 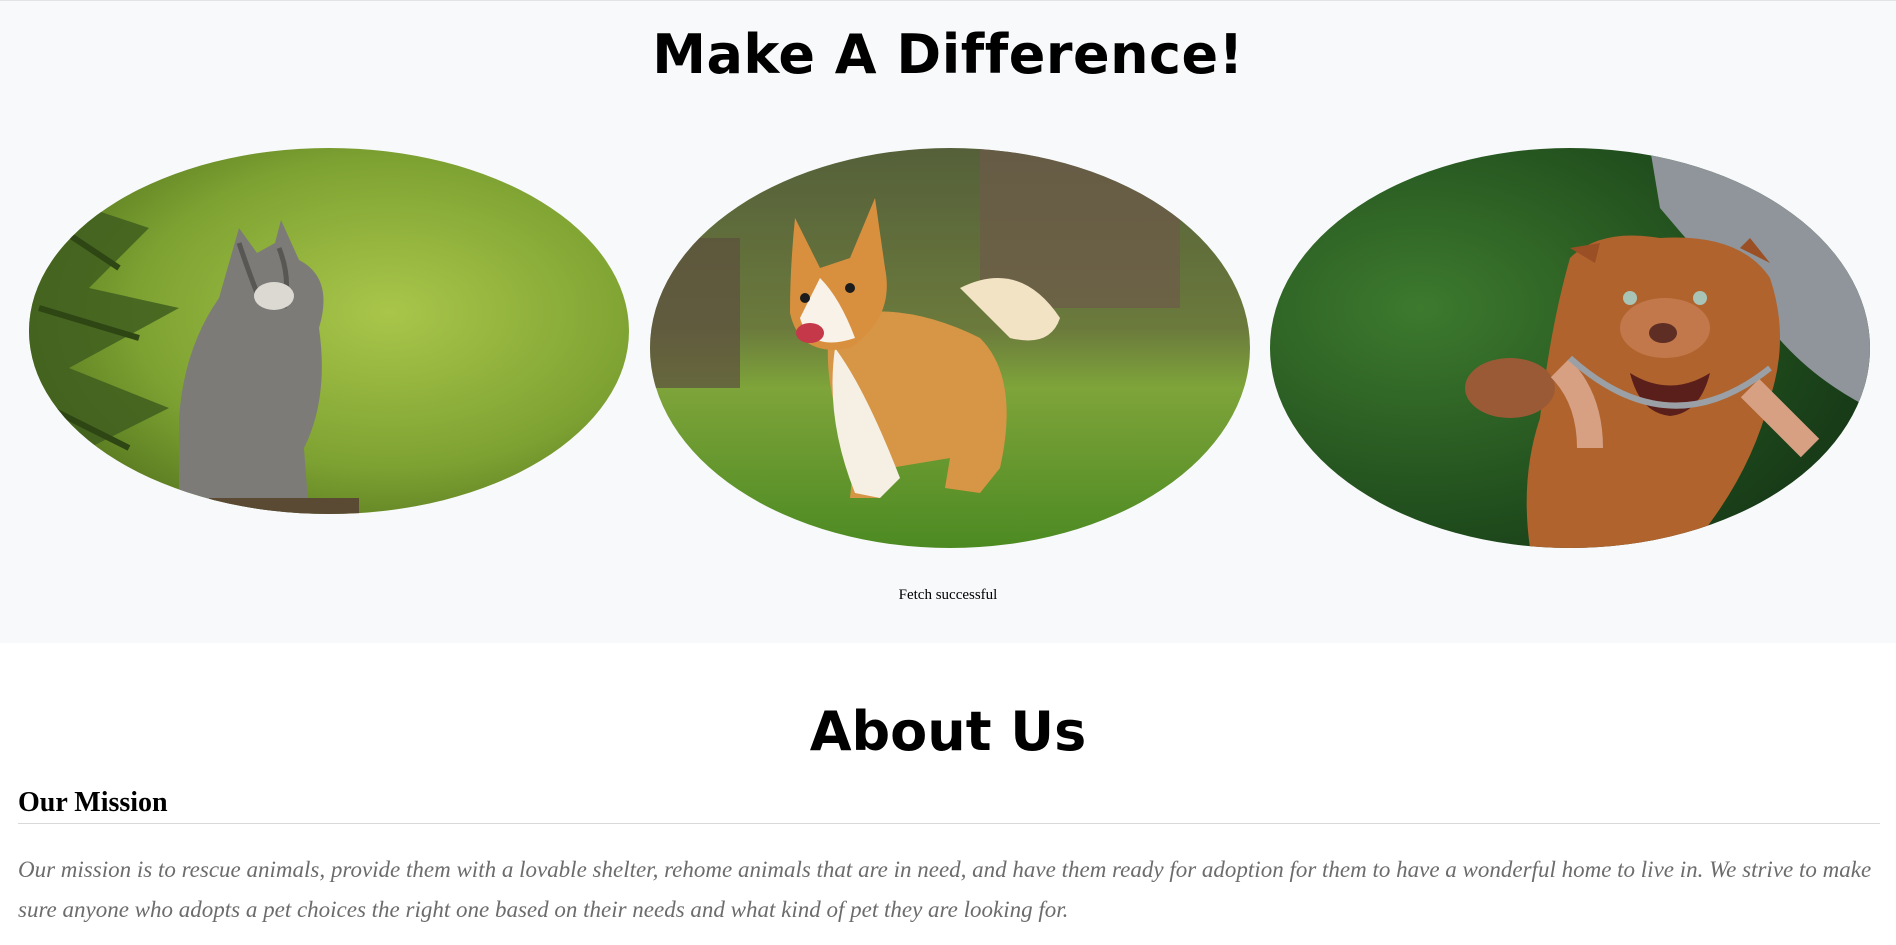 I want to click on cat-photo, so click(x=329, y=331).